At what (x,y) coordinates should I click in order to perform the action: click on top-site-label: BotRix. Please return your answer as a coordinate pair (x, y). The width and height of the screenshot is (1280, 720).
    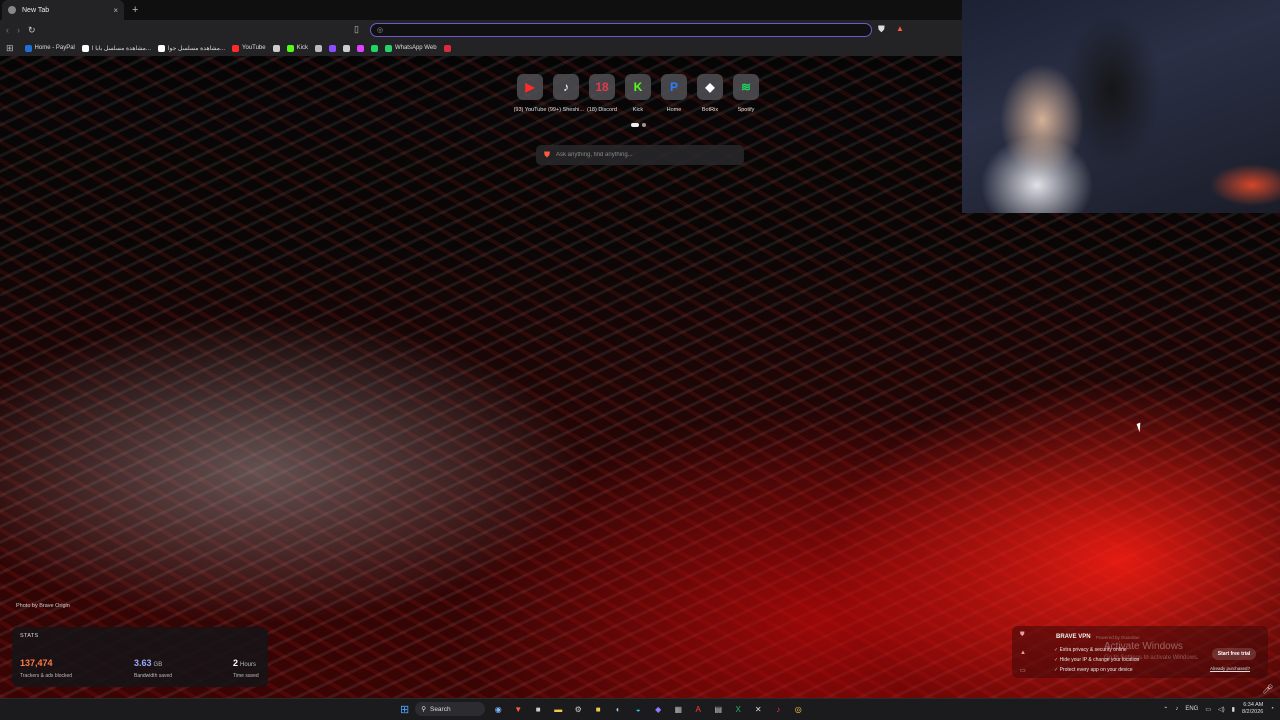
    Looking at the image, I should click on (710, 110).